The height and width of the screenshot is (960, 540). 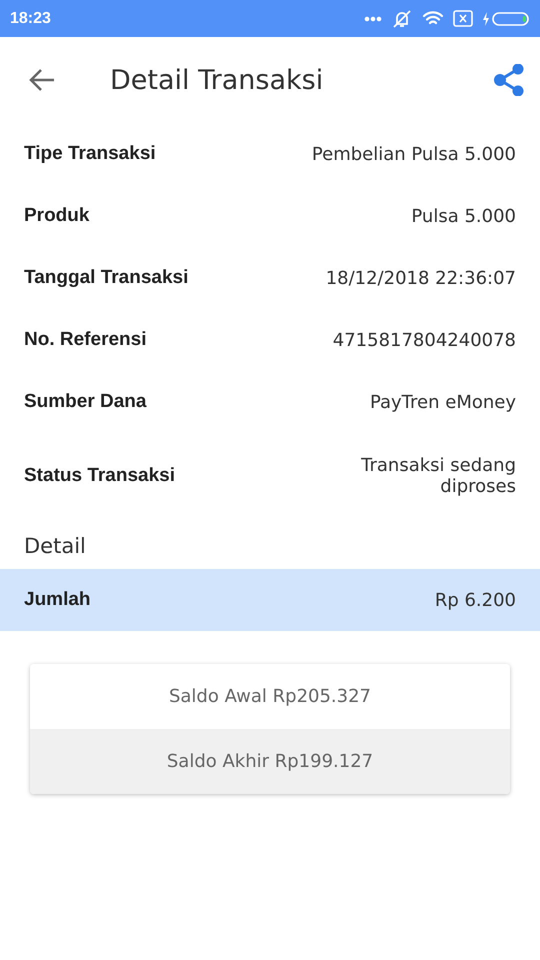 I want to click on page-title: Detail Transaksi, so click(x=217, y=80).